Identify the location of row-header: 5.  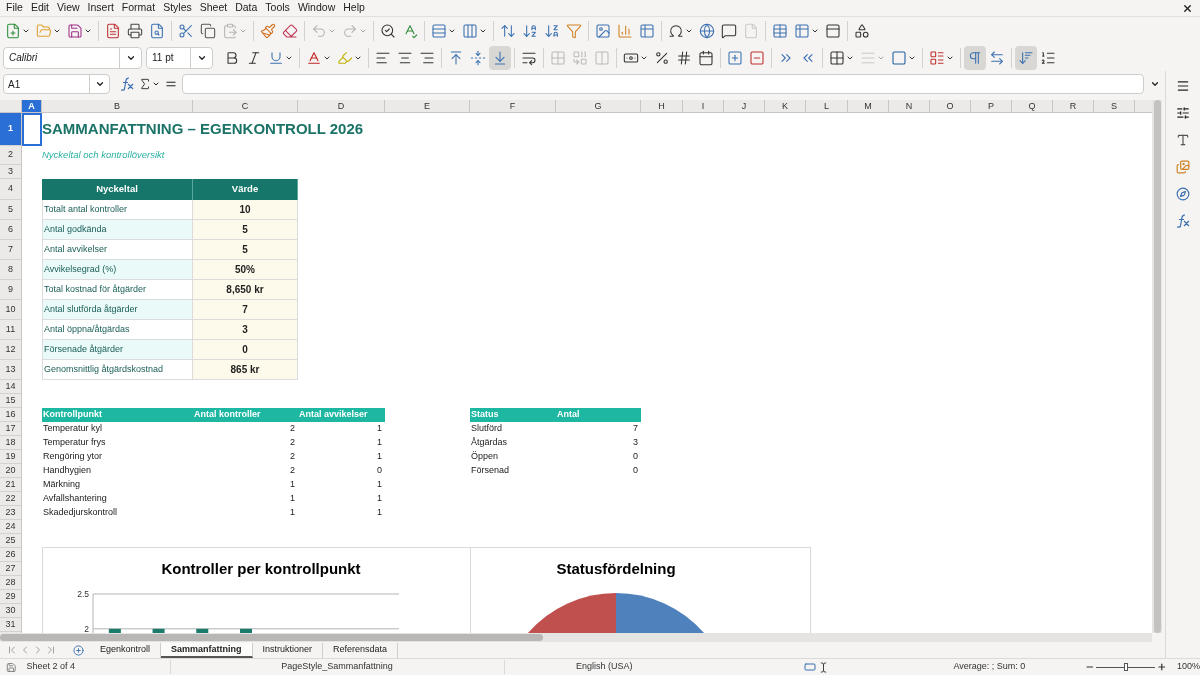
(10, 210).